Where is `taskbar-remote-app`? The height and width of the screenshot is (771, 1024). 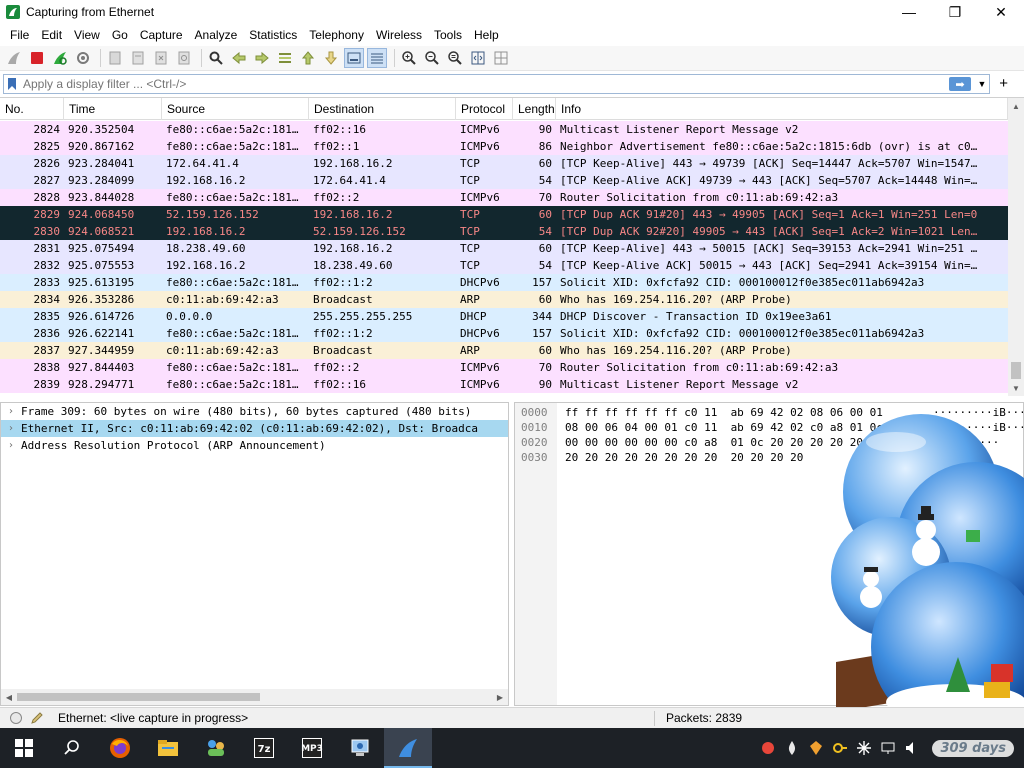
taskbar-remote-app is located at coordinates (360, 748).